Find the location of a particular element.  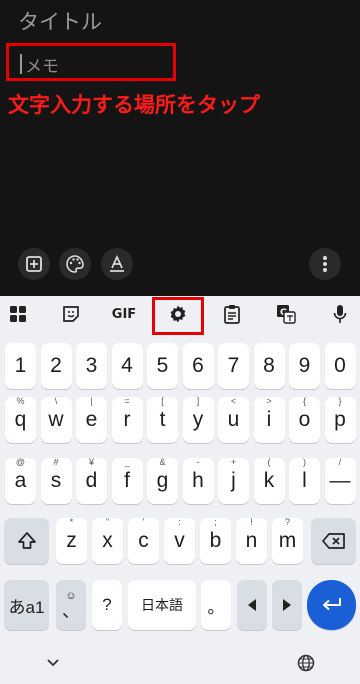

key-label: x is located at coordinates (107, 540).